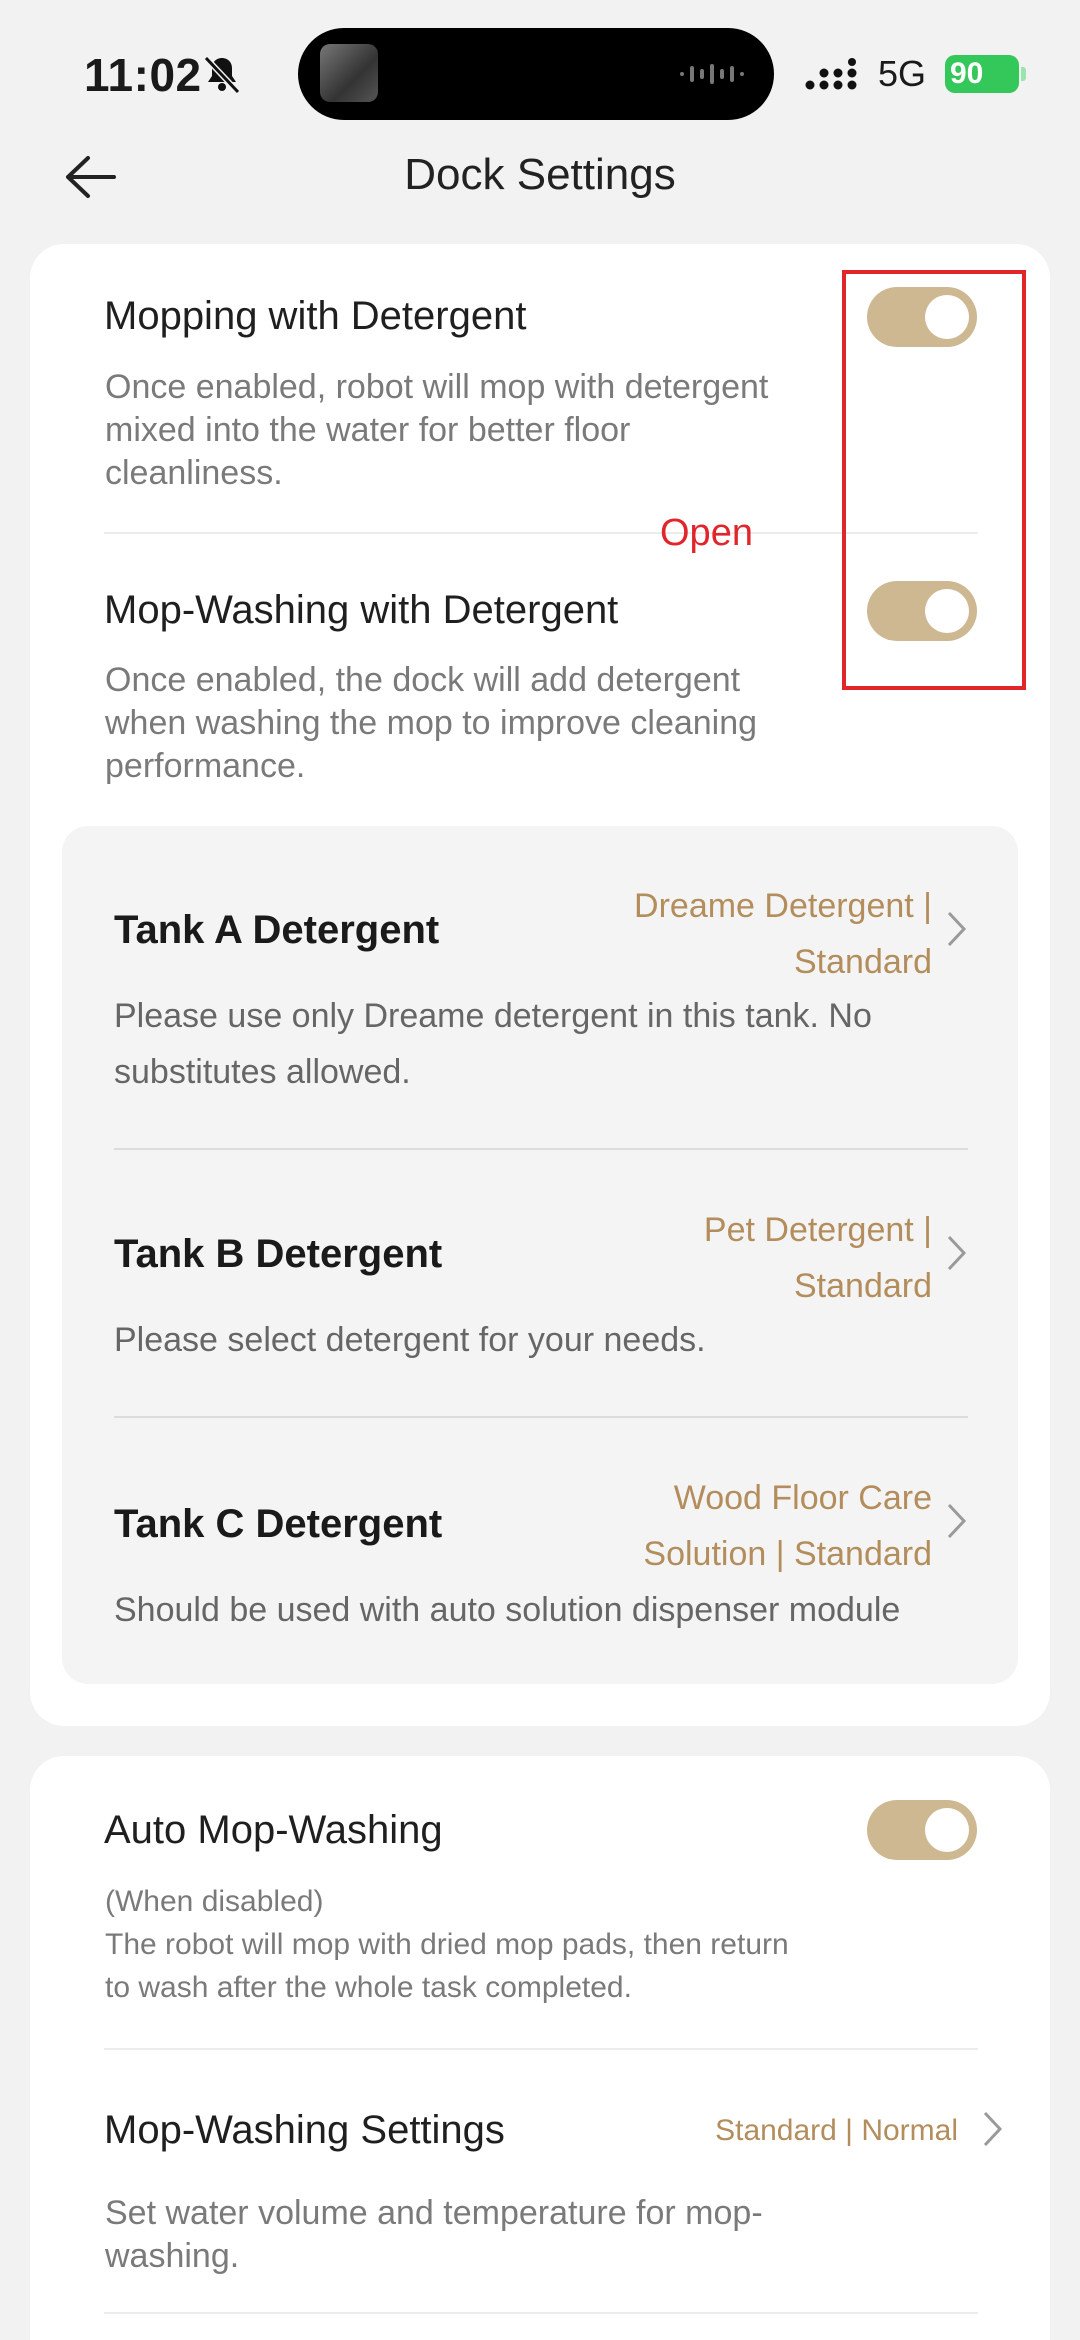 The height and width of the screenshot is (2340, 1080). I want to click on toggle-knob, so click(947, 1830).